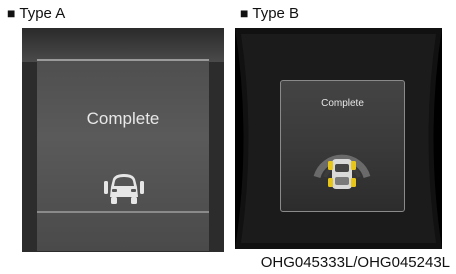 This screenshot has width=456, height=274. What do you see at coordinates (42, 13) in the screenshot?
I see `type-a-text: Type A` at bounding box center [42, 13].